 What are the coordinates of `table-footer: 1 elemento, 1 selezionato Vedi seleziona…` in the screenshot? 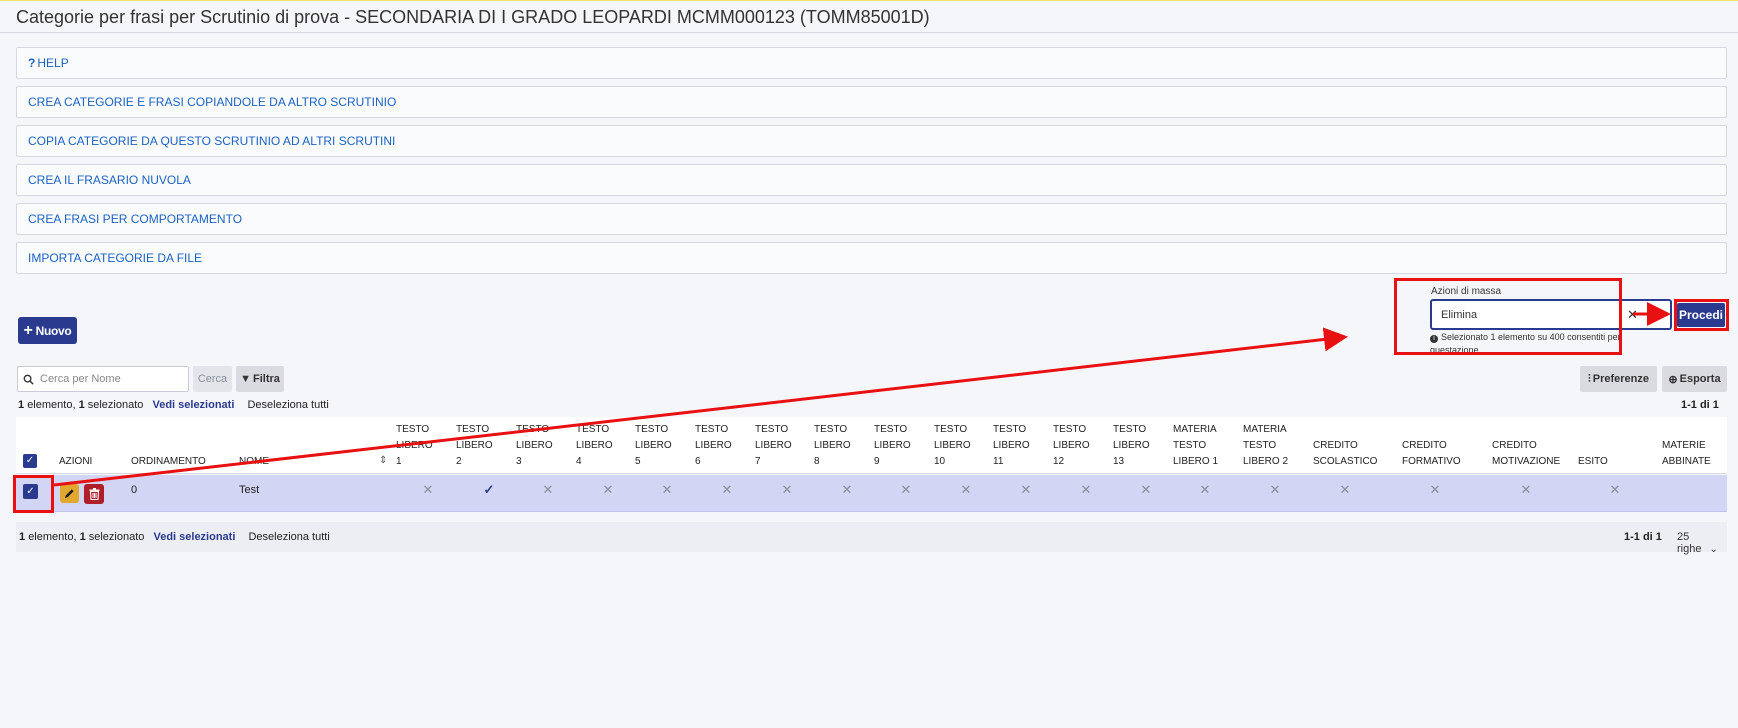 It's located at (871, 538).